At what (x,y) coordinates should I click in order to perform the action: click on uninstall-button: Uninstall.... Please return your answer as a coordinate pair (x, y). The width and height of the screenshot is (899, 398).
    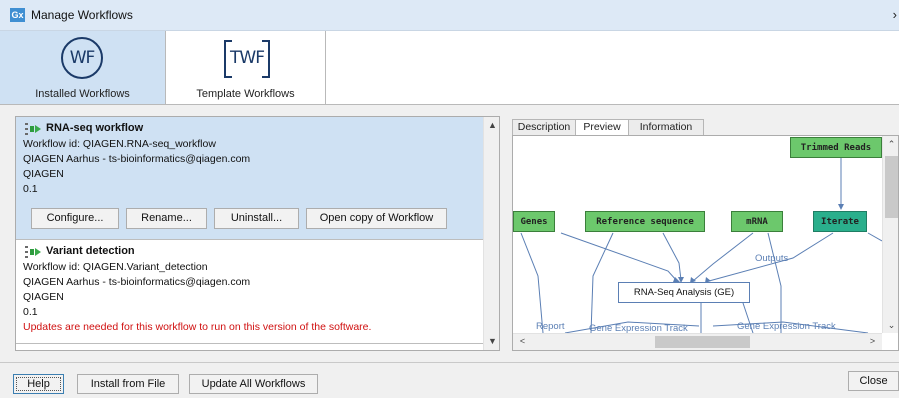
    Looking at the image, I should click on (256, 218).